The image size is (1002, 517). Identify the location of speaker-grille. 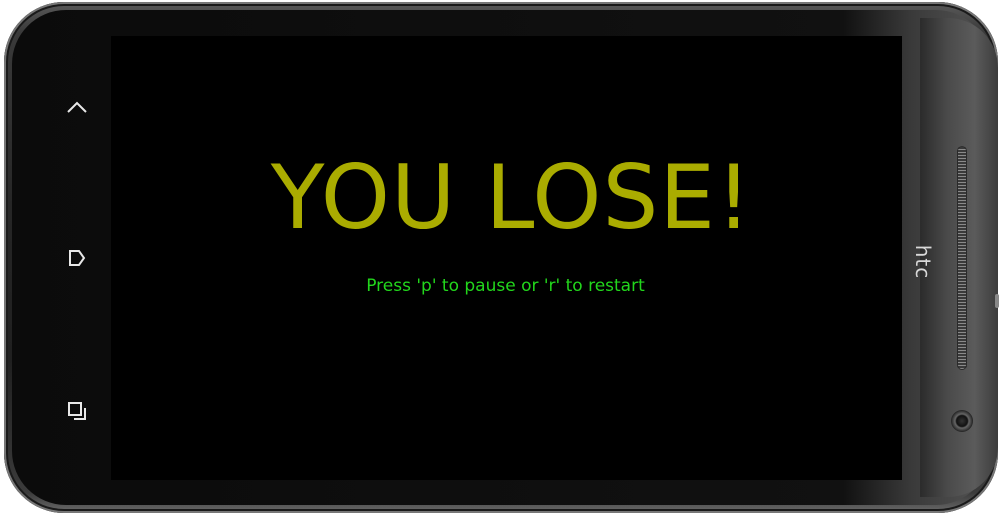
(962, 258).